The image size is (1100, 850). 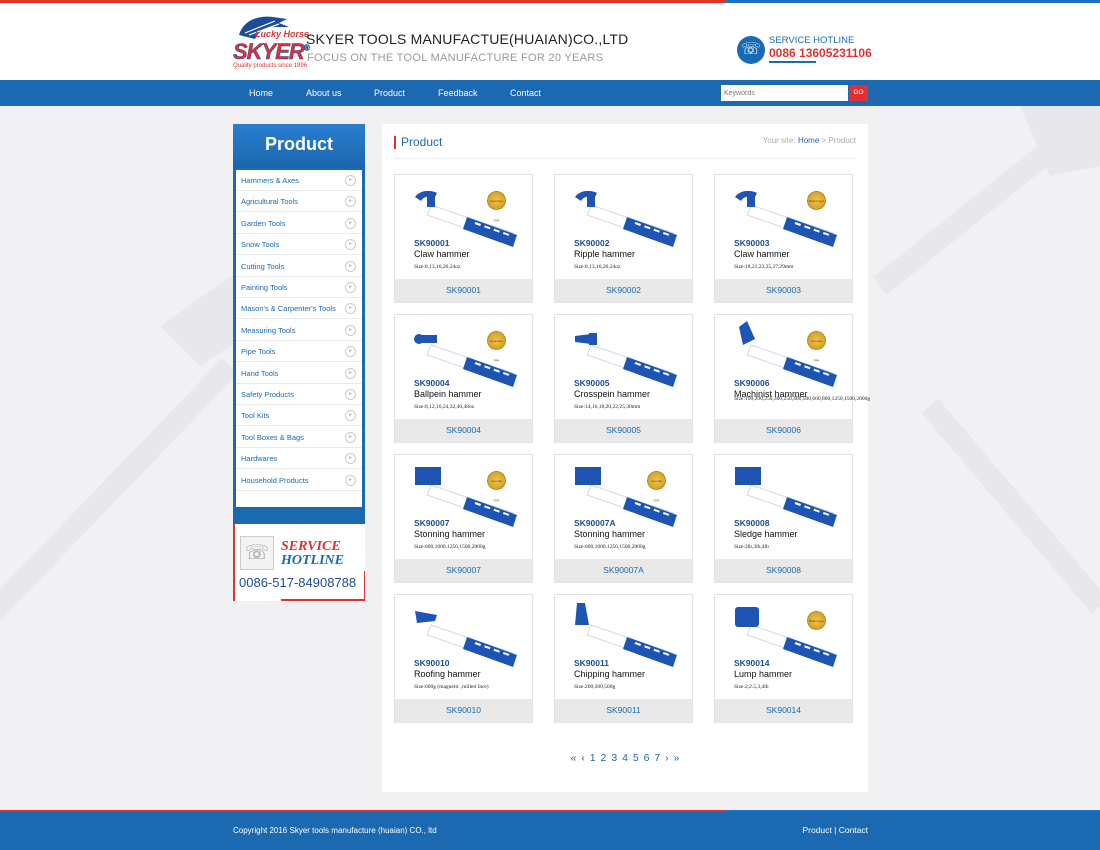 What do you see at coordinates (853, 830) in the screenshot?
I see `footer-link-contact: Contact` at bounding box center [853, 830].